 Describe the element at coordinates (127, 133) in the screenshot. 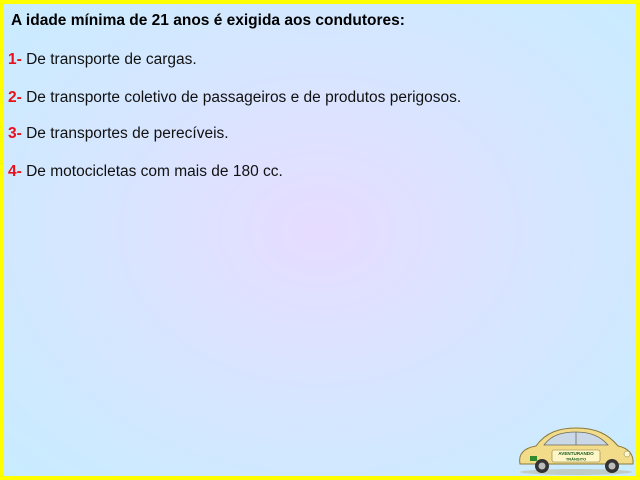

I see `option-text: De transportes de perecíveis.` at that location.